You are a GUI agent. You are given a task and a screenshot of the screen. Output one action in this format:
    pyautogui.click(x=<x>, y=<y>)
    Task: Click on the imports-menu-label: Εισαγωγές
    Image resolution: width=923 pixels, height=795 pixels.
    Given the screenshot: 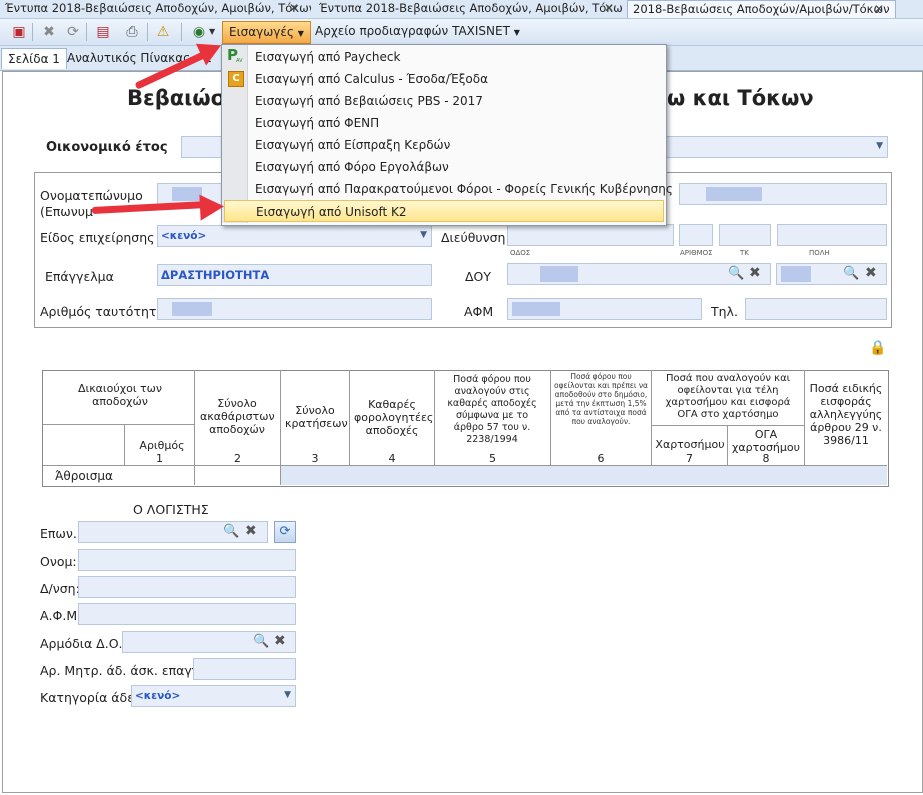 What is the action you would take?
    pyautogui.click(x=261, y=32)
    